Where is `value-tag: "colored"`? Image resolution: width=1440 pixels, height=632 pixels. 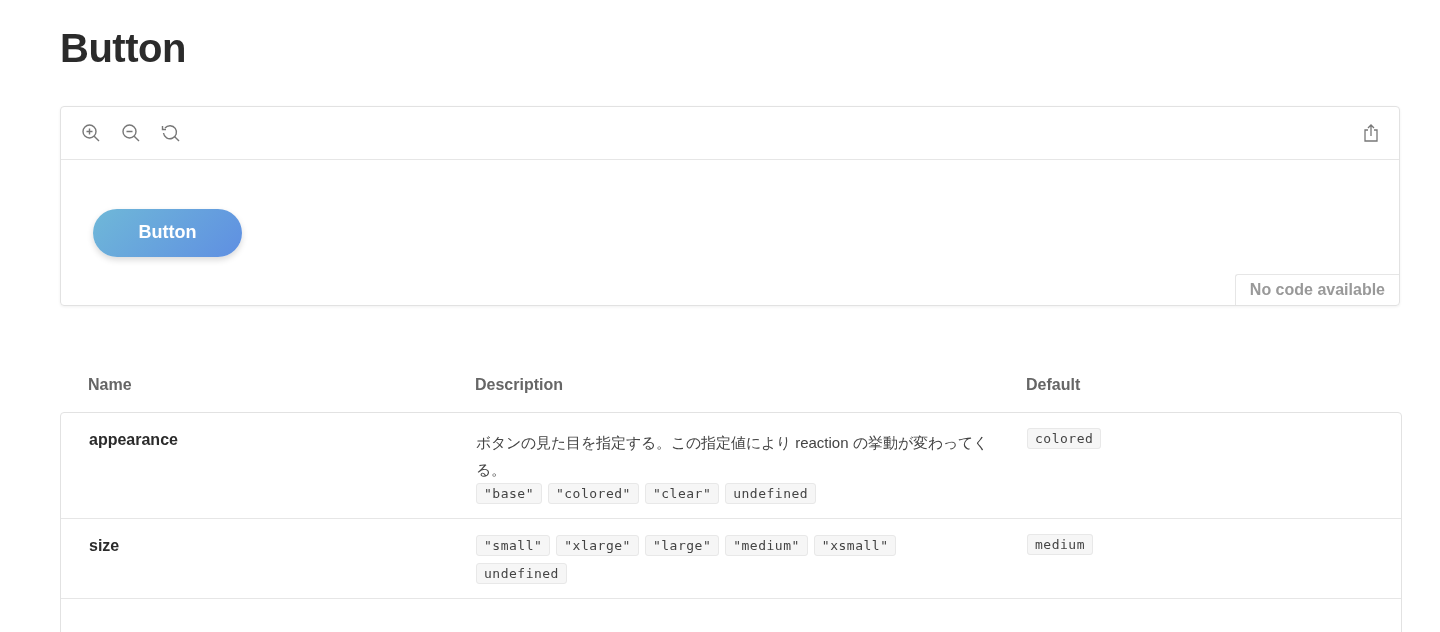
value-tag: "colored" is located at coordinates (593, 493).